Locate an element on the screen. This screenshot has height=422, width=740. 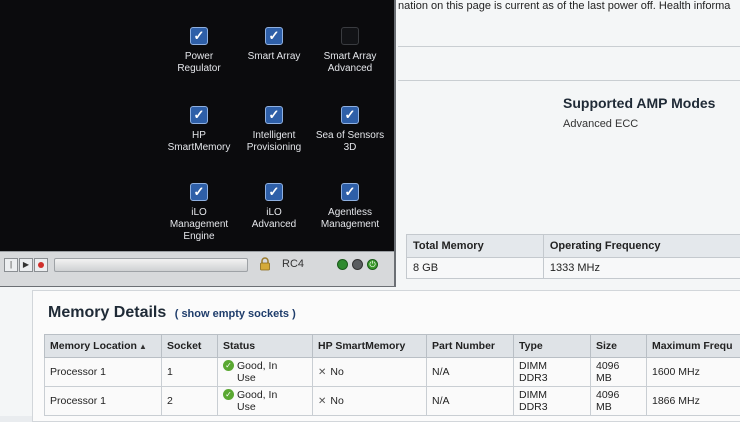
feature-intelligent-provisioning: IntelligentProvisioning is located at coordinates (274, 130).